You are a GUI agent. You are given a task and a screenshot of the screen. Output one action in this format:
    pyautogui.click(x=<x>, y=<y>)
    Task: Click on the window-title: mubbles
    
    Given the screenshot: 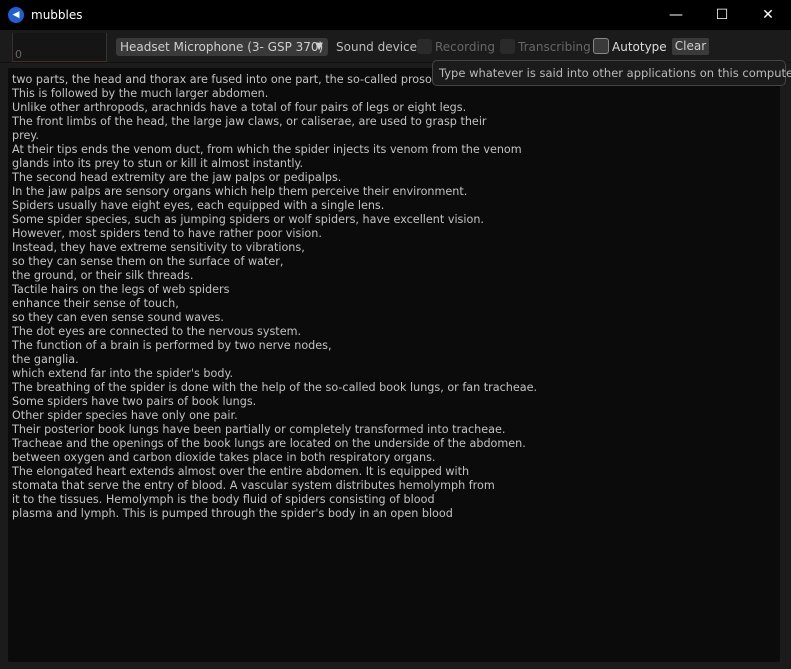 What is the action you would take?
    pyautogui.click(x=57, y=15)
    